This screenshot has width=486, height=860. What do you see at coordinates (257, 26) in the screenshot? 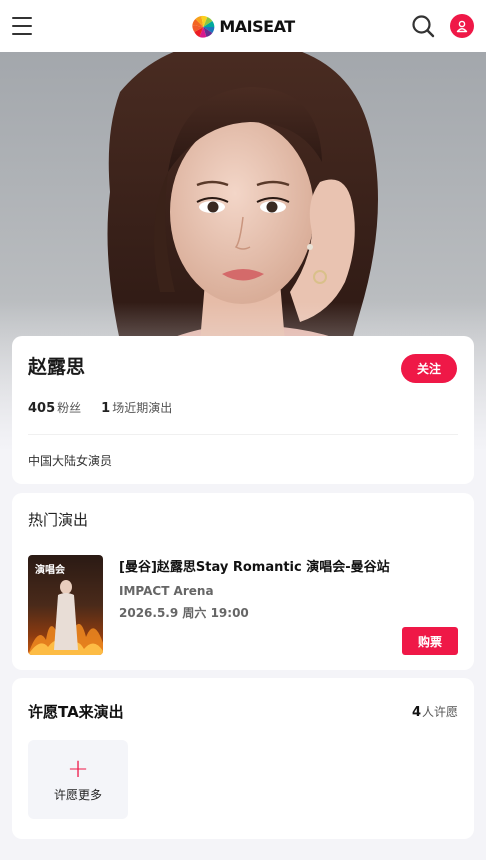
I see `brand-name: MAISEAT` at bounding box center [257, 26].